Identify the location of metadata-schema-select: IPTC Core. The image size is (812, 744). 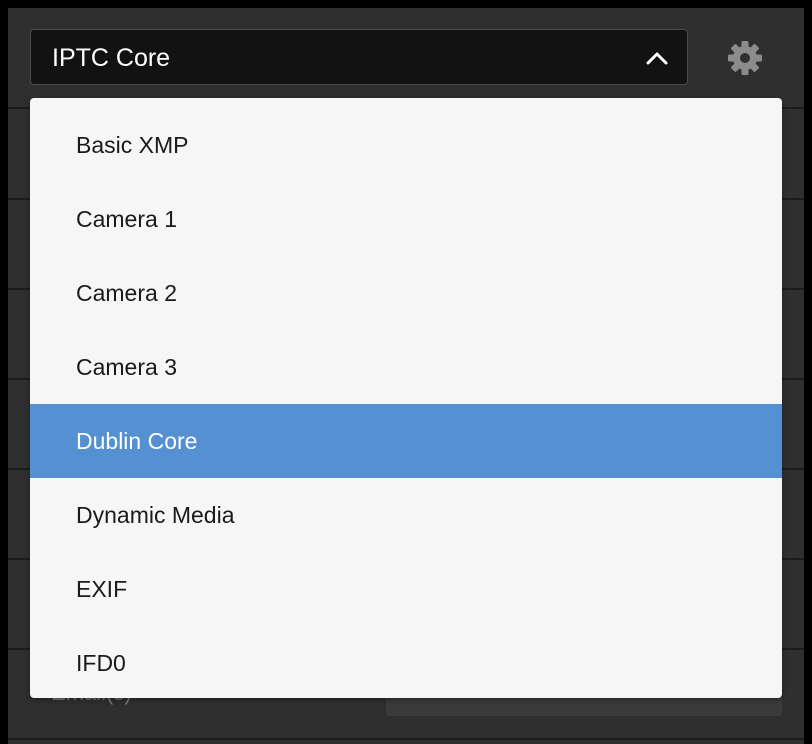
(359, 57).